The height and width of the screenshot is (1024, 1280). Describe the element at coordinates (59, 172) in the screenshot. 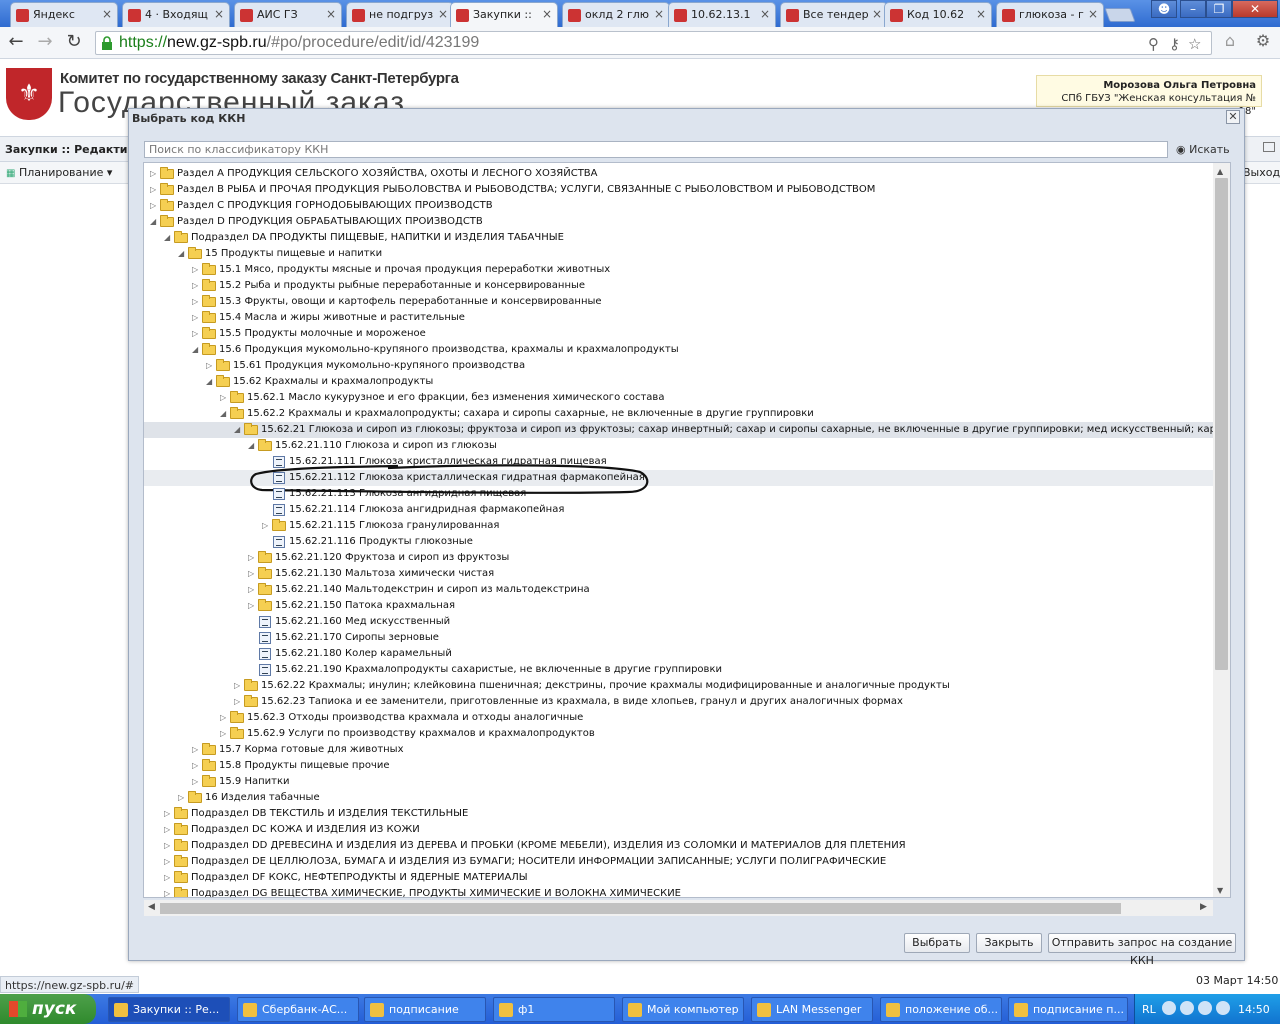

I see `planning-menu: ▦ Планирование ▾` at that location.